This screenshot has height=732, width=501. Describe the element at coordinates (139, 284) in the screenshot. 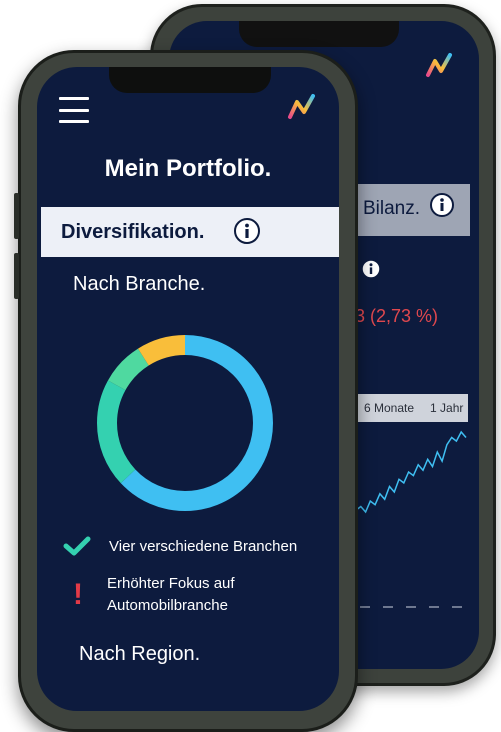

I see `sub-heading-branche: Nach Branche.` at that location.